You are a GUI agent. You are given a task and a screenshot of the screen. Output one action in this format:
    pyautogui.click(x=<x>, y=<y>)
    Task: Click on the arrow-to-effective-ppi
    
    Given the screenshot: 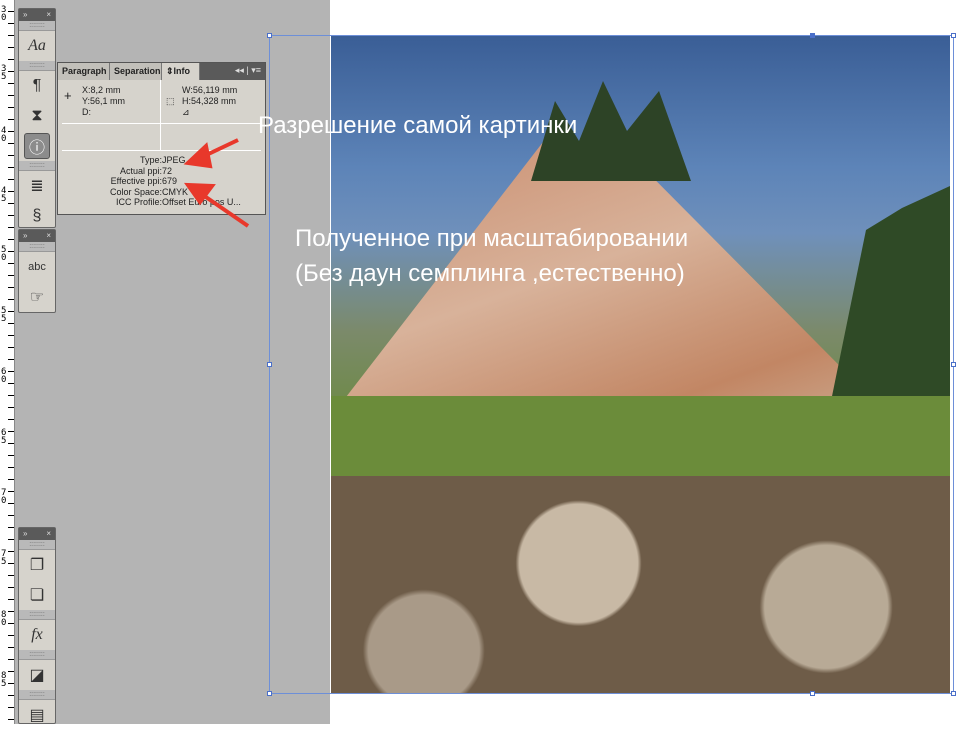 What is the action you would take?
    pyautogui.click(x=224, y=209)
    